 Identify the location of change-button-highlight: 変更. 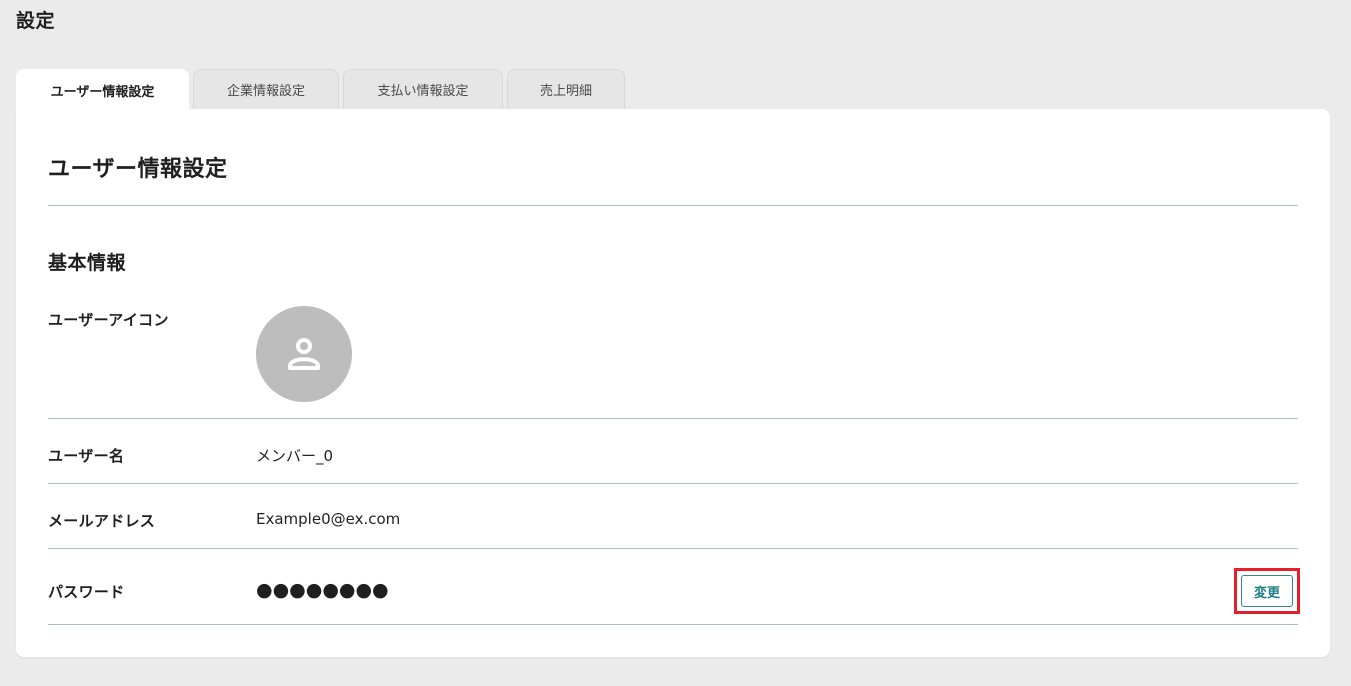
(1267, 591).